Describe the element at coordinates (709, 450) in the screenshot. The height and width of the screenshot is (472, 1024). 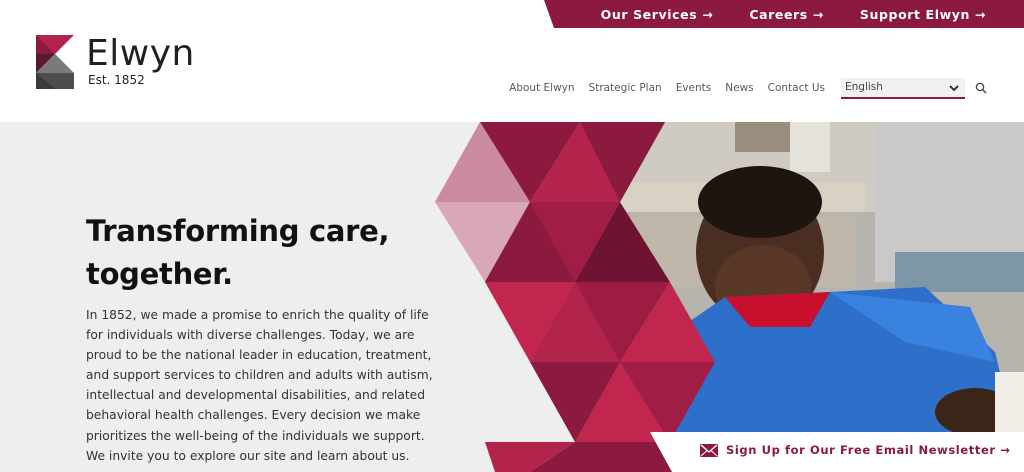
I see `envelope-icon` at that location.